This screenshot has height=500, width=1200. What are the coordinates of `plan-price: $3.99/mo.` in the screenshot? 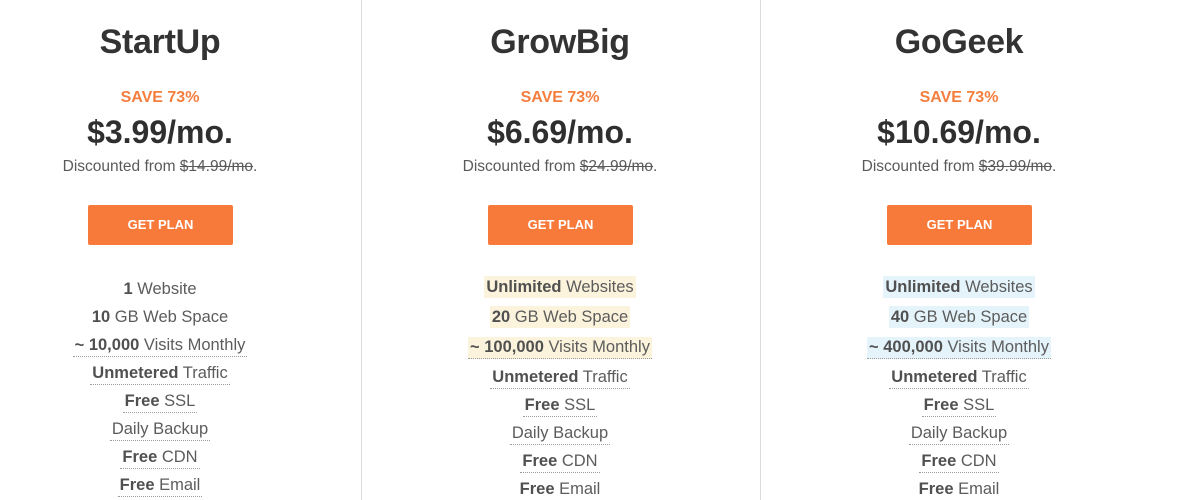 It's located at (160, 132).